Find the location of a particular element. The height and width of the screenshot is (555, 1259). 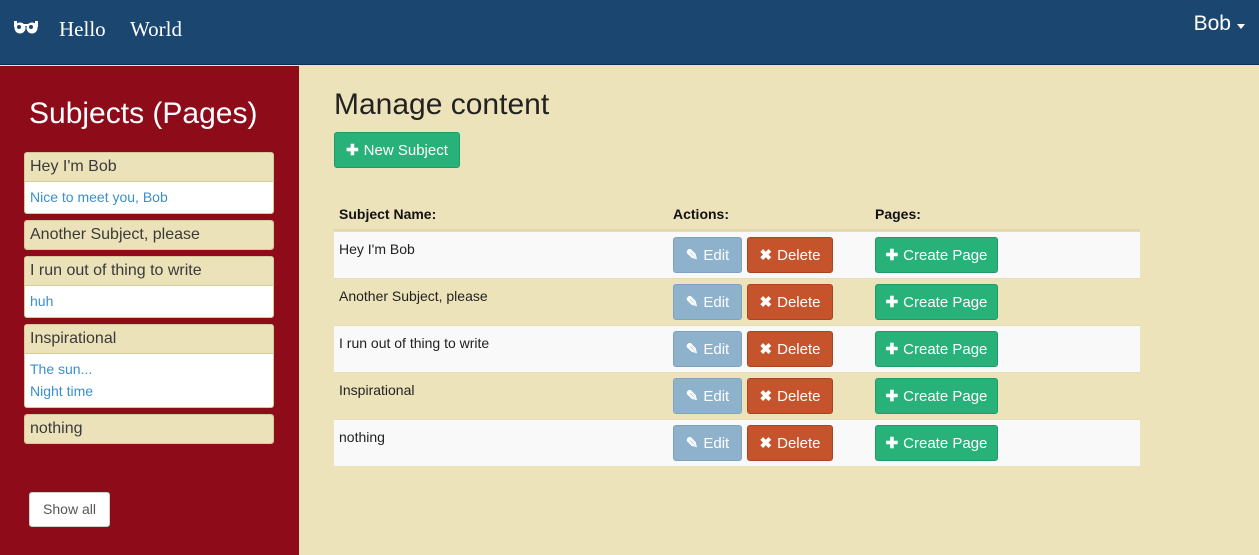

subject-group: Another Subject, please is located at coordinates (149, 235).